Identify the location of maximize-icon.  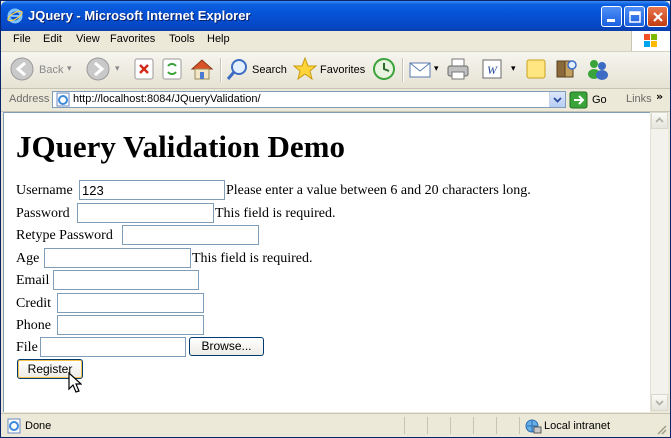
(635, 17).